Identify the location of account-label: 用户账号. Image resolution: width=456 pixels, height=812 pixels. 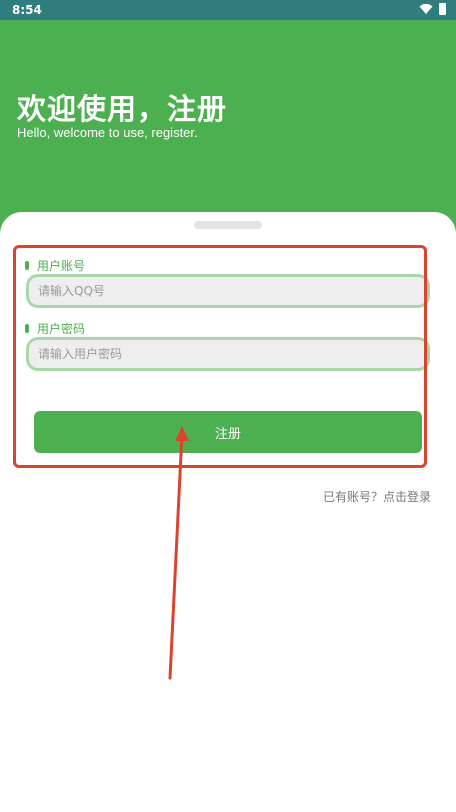
(55, 265).